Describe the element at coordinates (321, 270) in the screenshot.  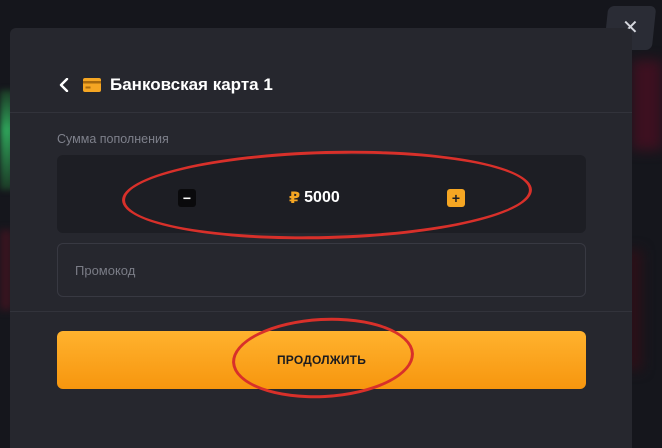
I see `promo-code-input` at that location.